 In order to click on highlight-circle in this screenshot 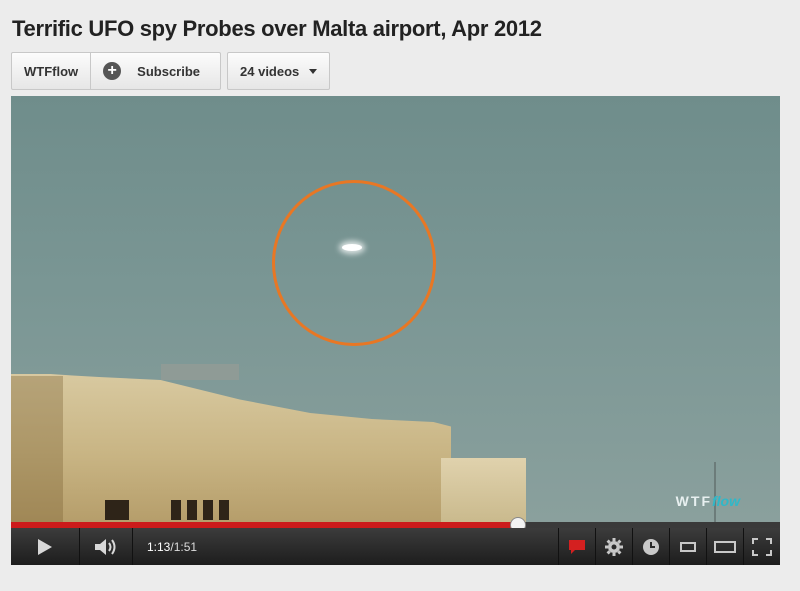, I will do `click(354, 263)`.